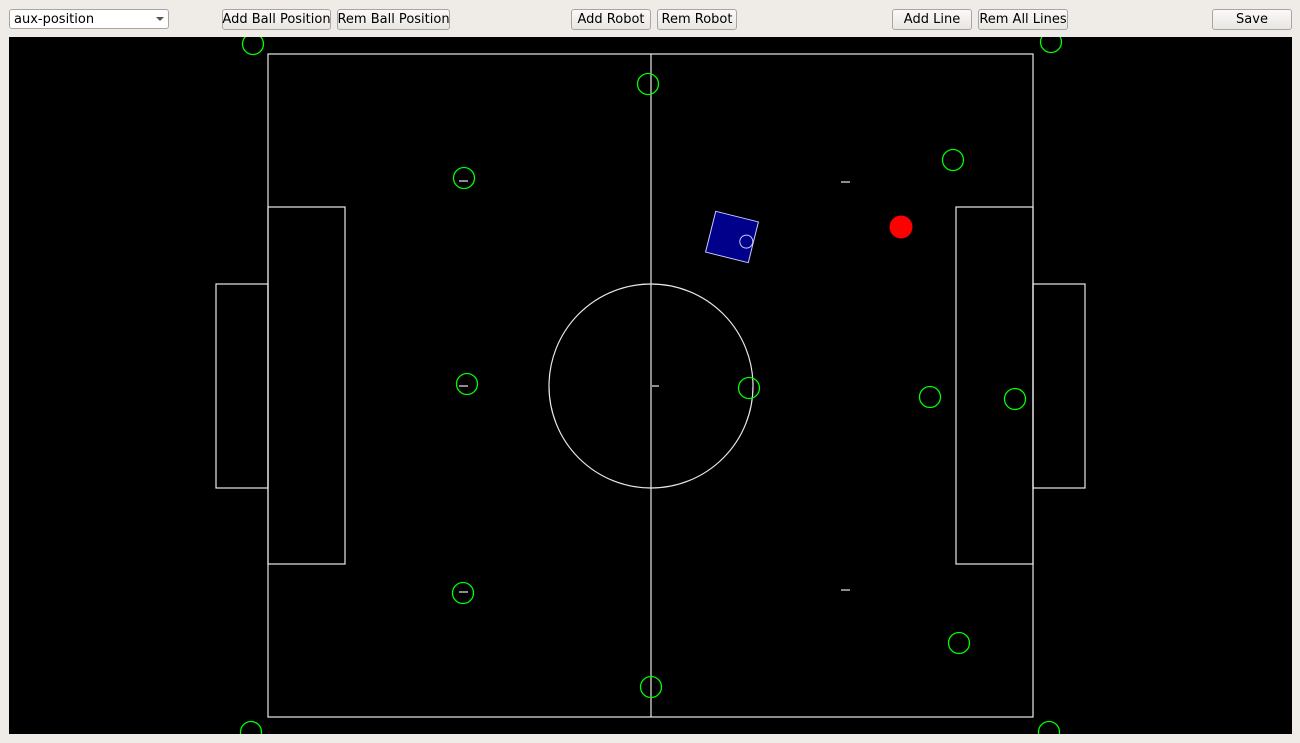 The image size is (1300, 743). What do you see at coordinates (393, 19) in the screenshot?
I see `rem-ball-position-button: Rem Ball Position` at bounding box center [393, 19].